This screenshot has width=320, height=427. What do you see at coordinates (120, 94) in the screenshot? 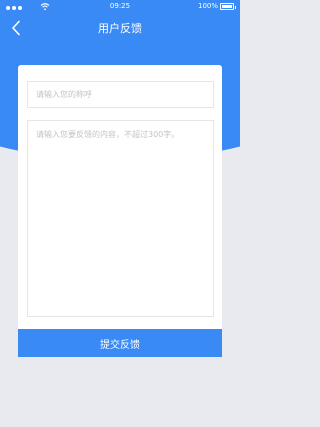
I see `nickname-input` at bounding box center [120, 94].